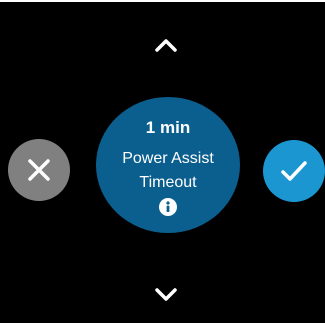 The height and width of the screenshot is (323, 325). I want to click on setting-label-line1: Power Assist, so click(168, 158).